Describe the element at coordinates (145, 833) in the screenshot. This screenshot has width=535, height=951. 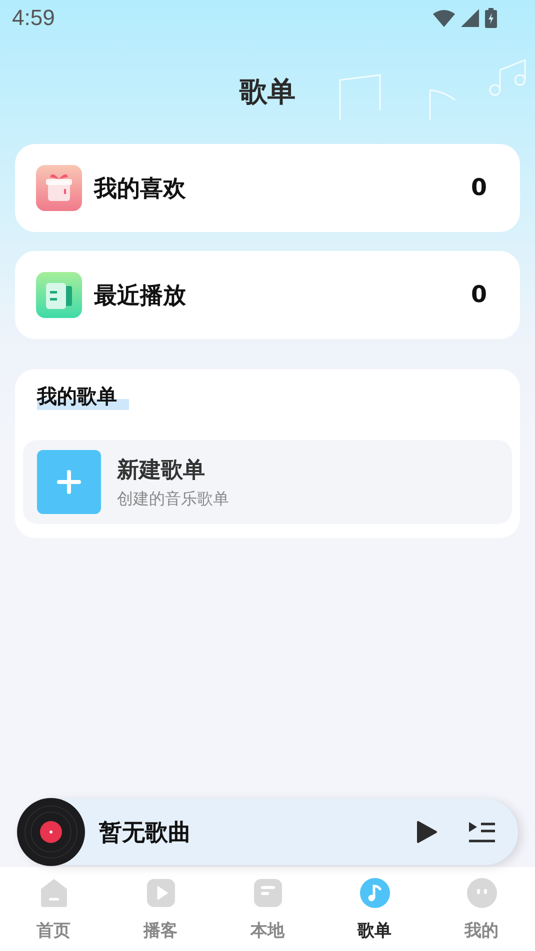
I see `song-title: 暂无歌曲` at that location.